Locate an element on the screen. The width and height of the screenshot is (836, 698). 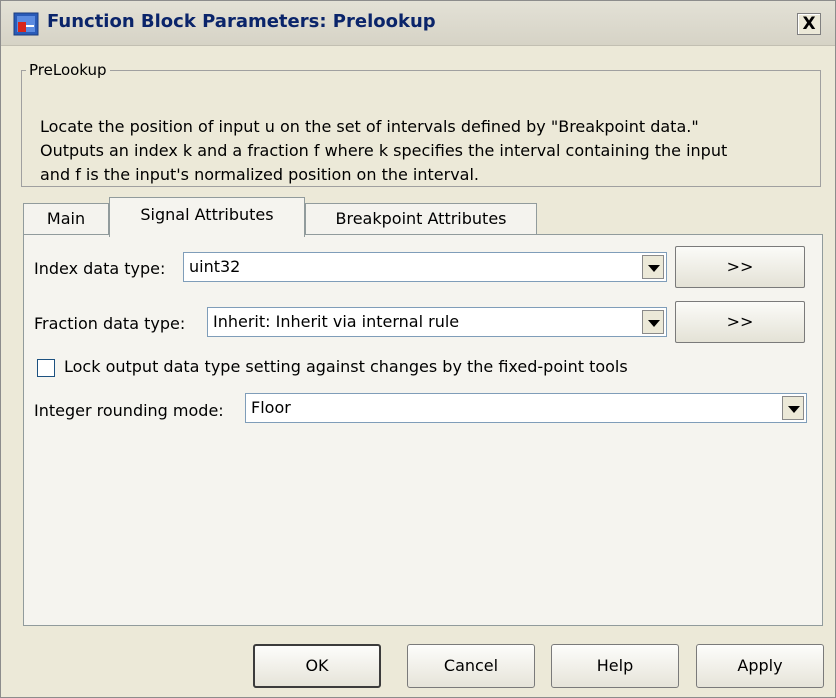
lock-data-type-checkbox is located at coordinates (46, 368).